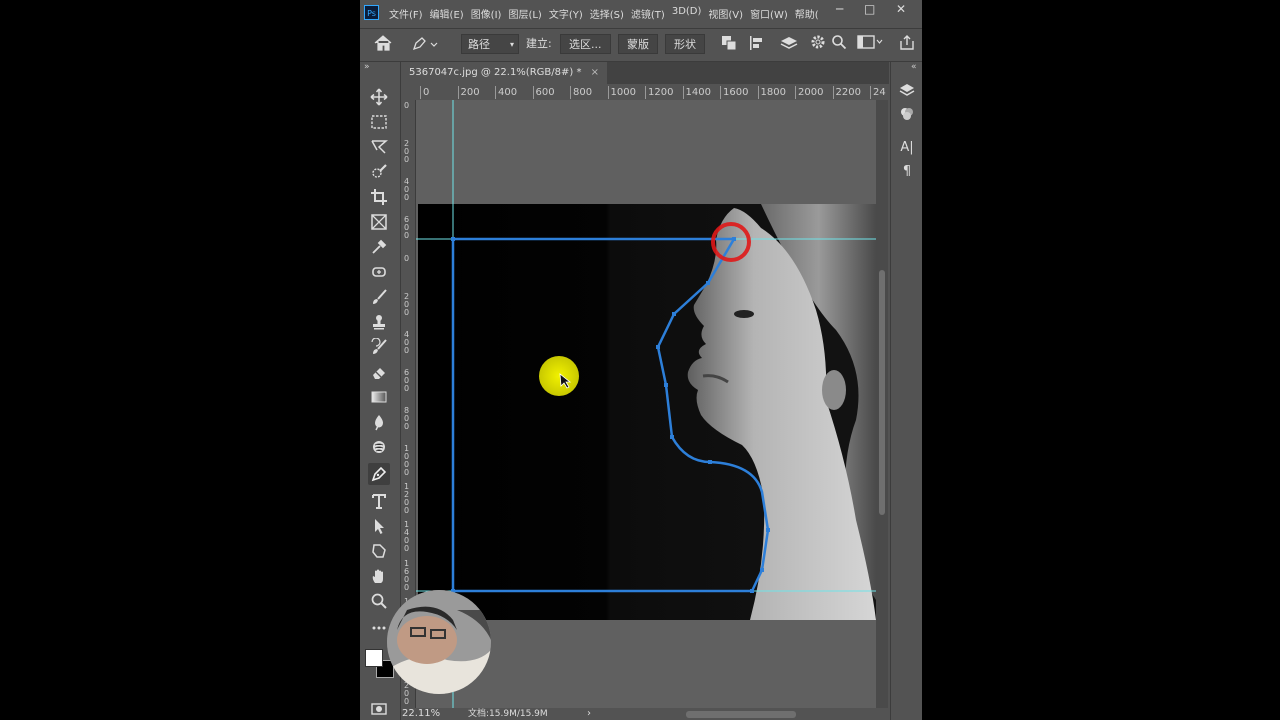  Describe the element at coordinates (379, 526) in the screenshot. I see `path-selection-icon` at that location.